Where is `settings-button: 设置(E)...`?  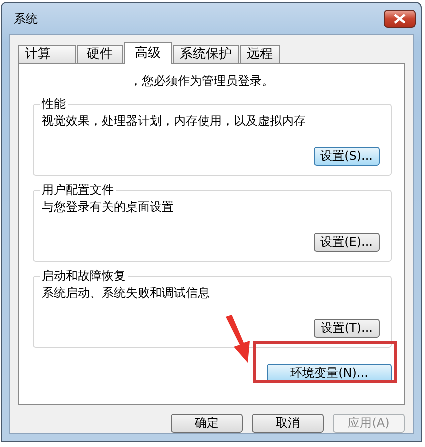 settings-button: 设置(E)... is located at coordinates (347, 242).